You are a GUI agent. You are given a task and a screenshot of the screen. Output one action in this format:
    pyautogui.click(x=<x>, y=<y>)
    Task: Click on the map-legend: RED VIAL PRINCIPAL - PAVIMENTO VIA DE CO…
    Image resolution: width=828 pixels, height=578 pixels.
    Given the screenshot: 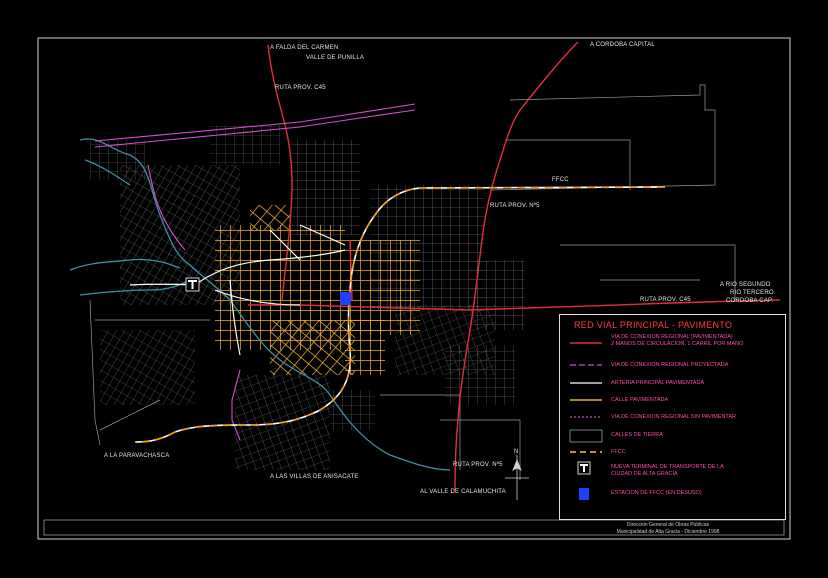 What is the action you would take?
    pyautogui.click(x=672, y=417)
    